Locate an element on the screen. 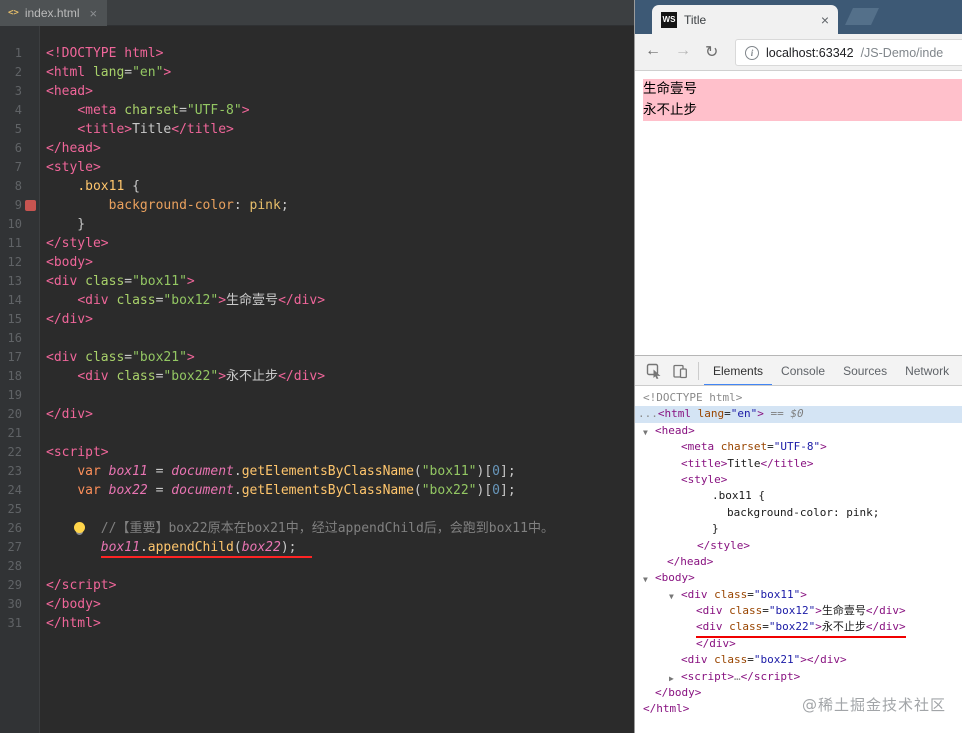  code-line: 22 <script> is located at coordinates (317, 452).